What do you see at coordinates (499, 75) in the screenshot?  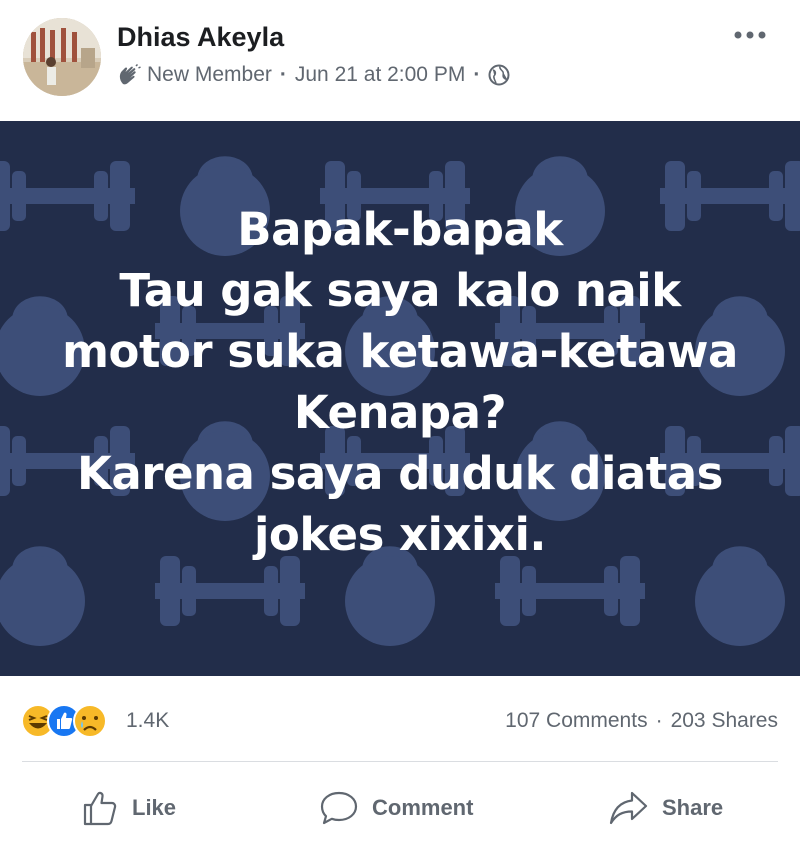 I see `globe-icon` at bounding box center [499, 75].